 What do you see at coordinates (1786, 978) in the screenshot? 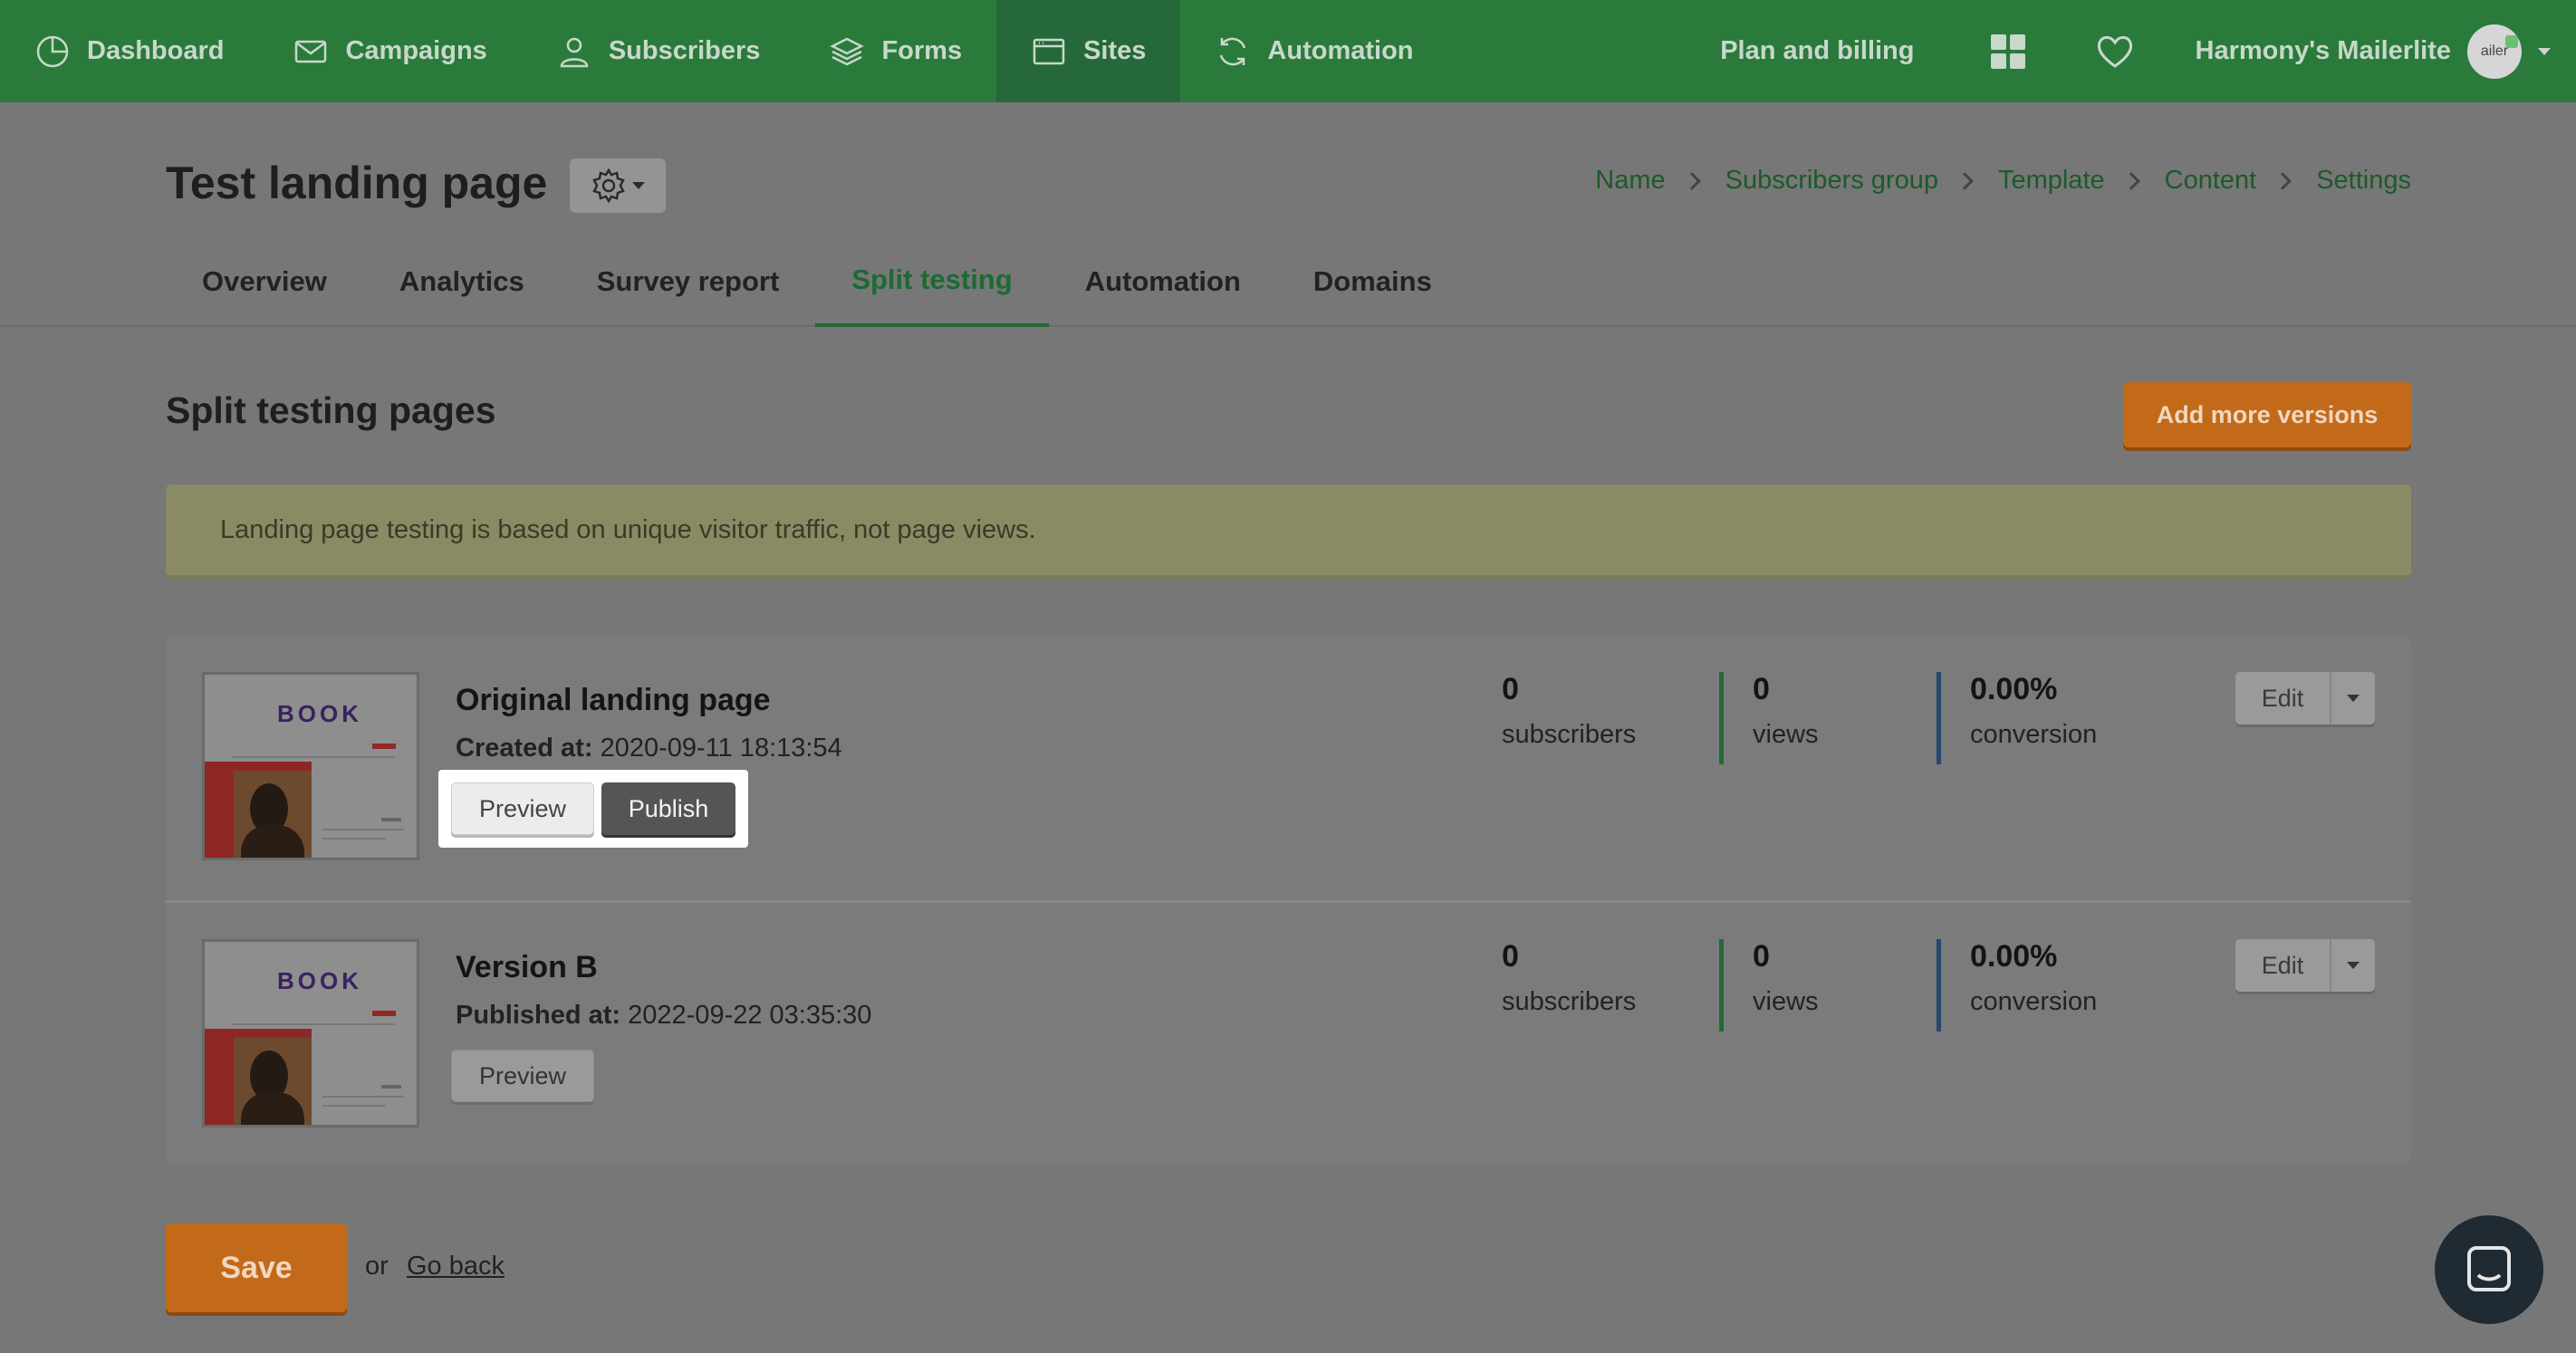
I see `views-stat: 0 views` at bounding box center [1786, 978].